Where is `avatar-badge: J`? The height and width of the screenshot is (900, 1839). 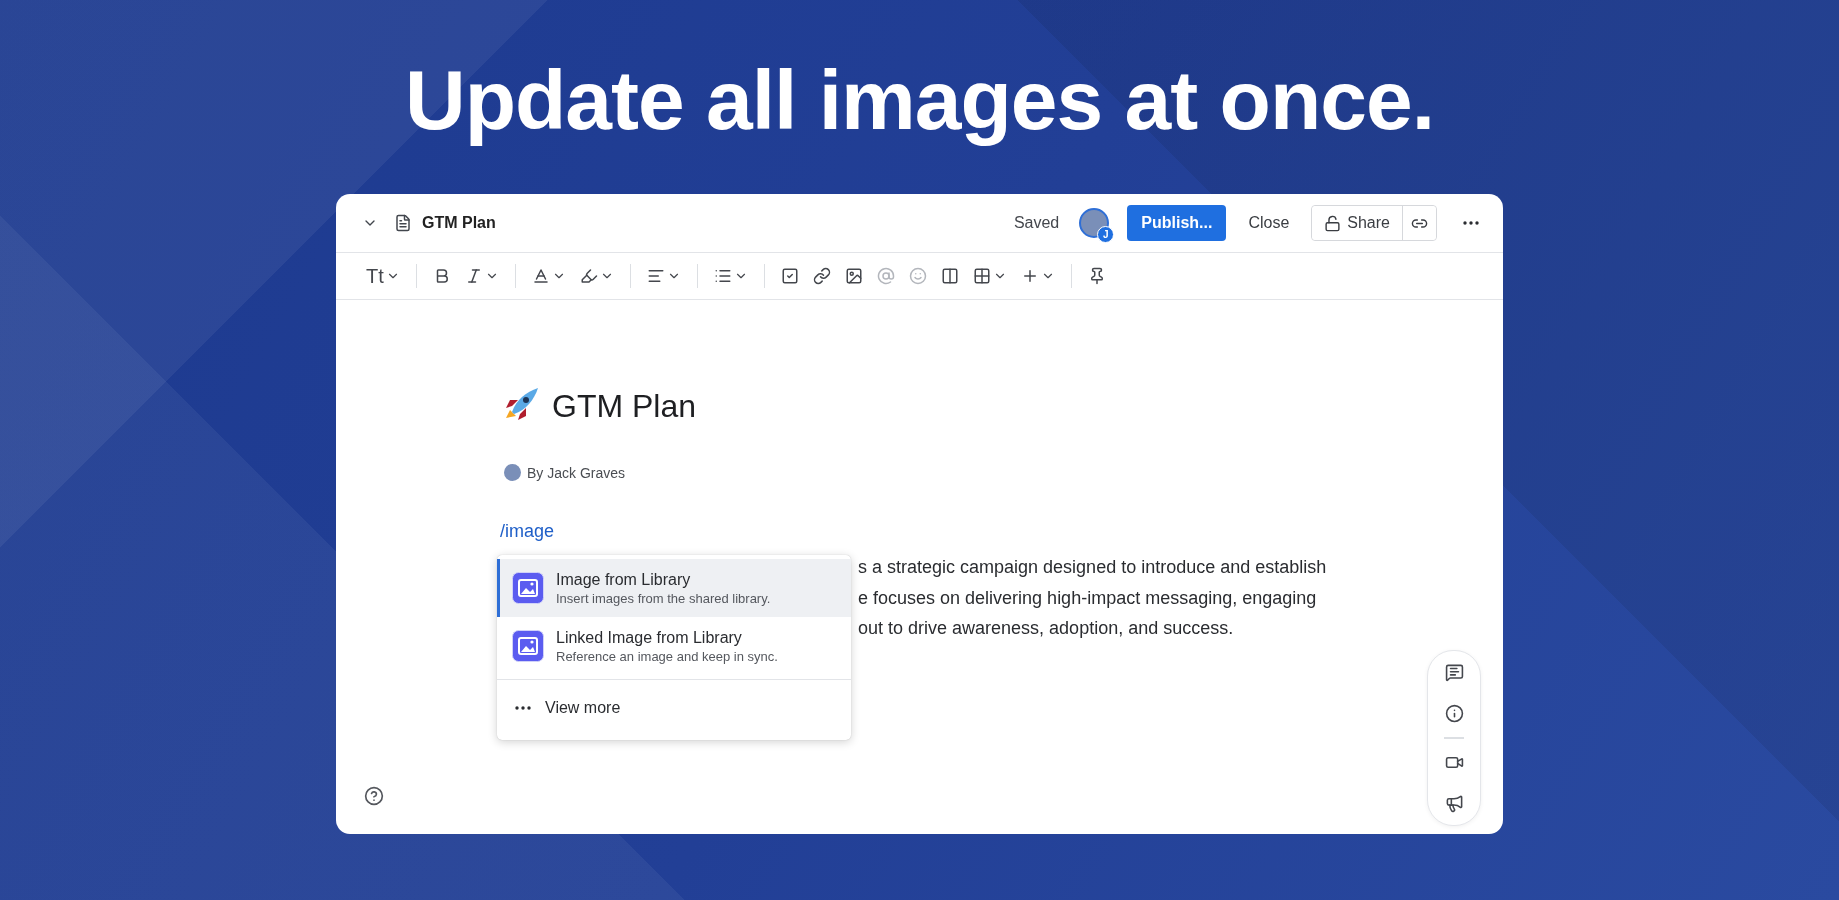
avatar-badge: J is located at coordinates (1106, 234).